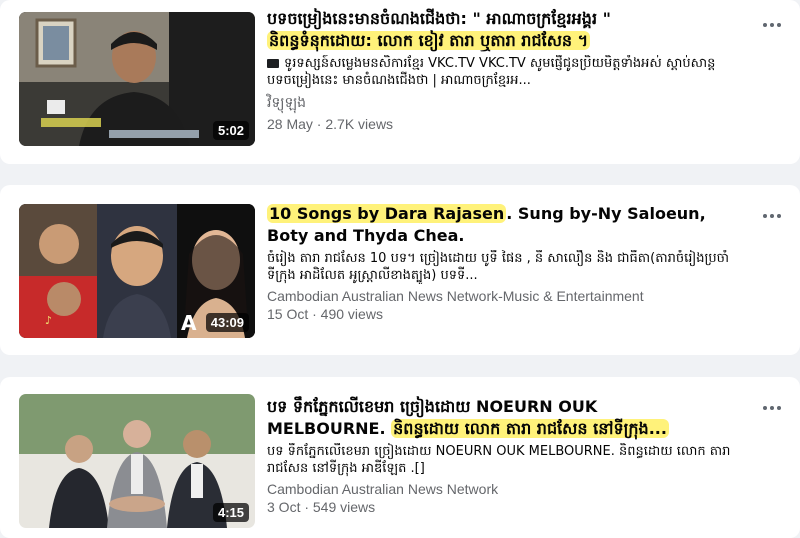 The width and height of the screenshot is (800, 538). I want to click on video-meta: 28 May · 2.7K views, so click(330, 124).